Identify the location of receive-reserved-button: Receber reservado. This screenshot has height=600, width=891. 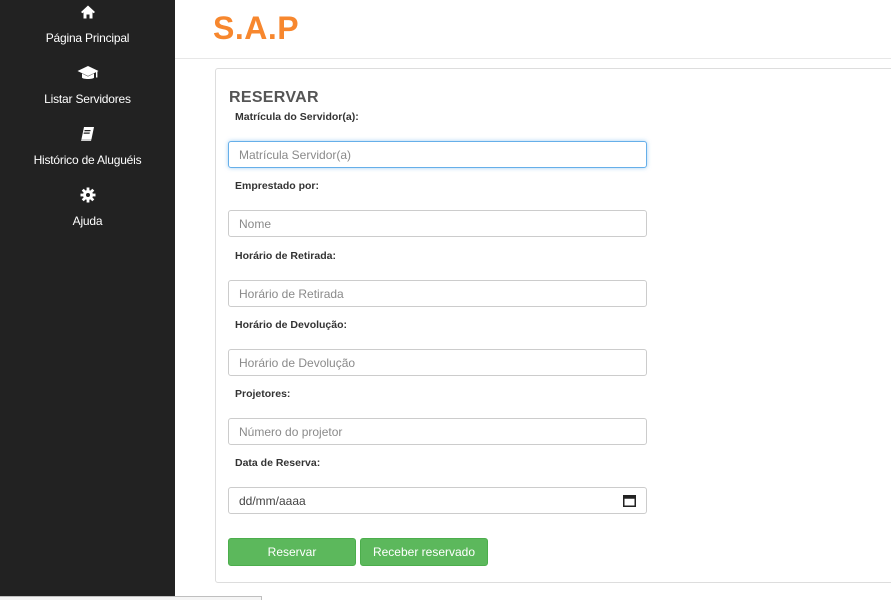
(424, 552).